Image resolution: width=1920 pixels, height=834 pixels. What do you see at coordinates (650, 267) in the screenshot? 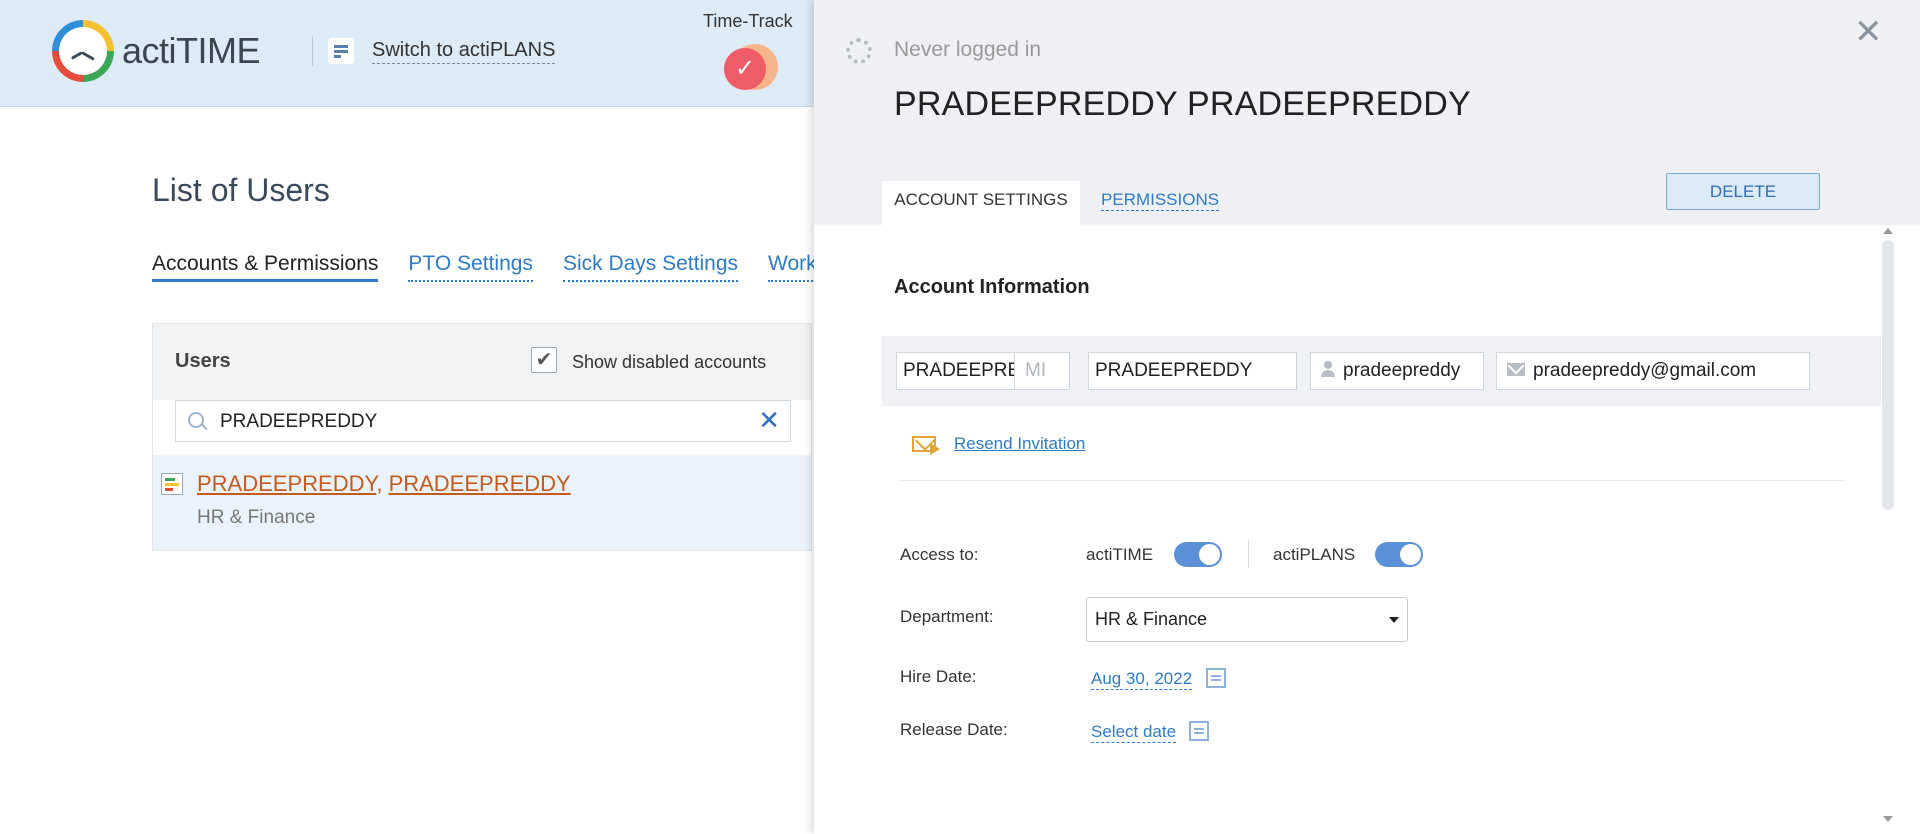
I see `subtab-sick-days-settings: Sick Days Settings` at bounding box center [650, 267].